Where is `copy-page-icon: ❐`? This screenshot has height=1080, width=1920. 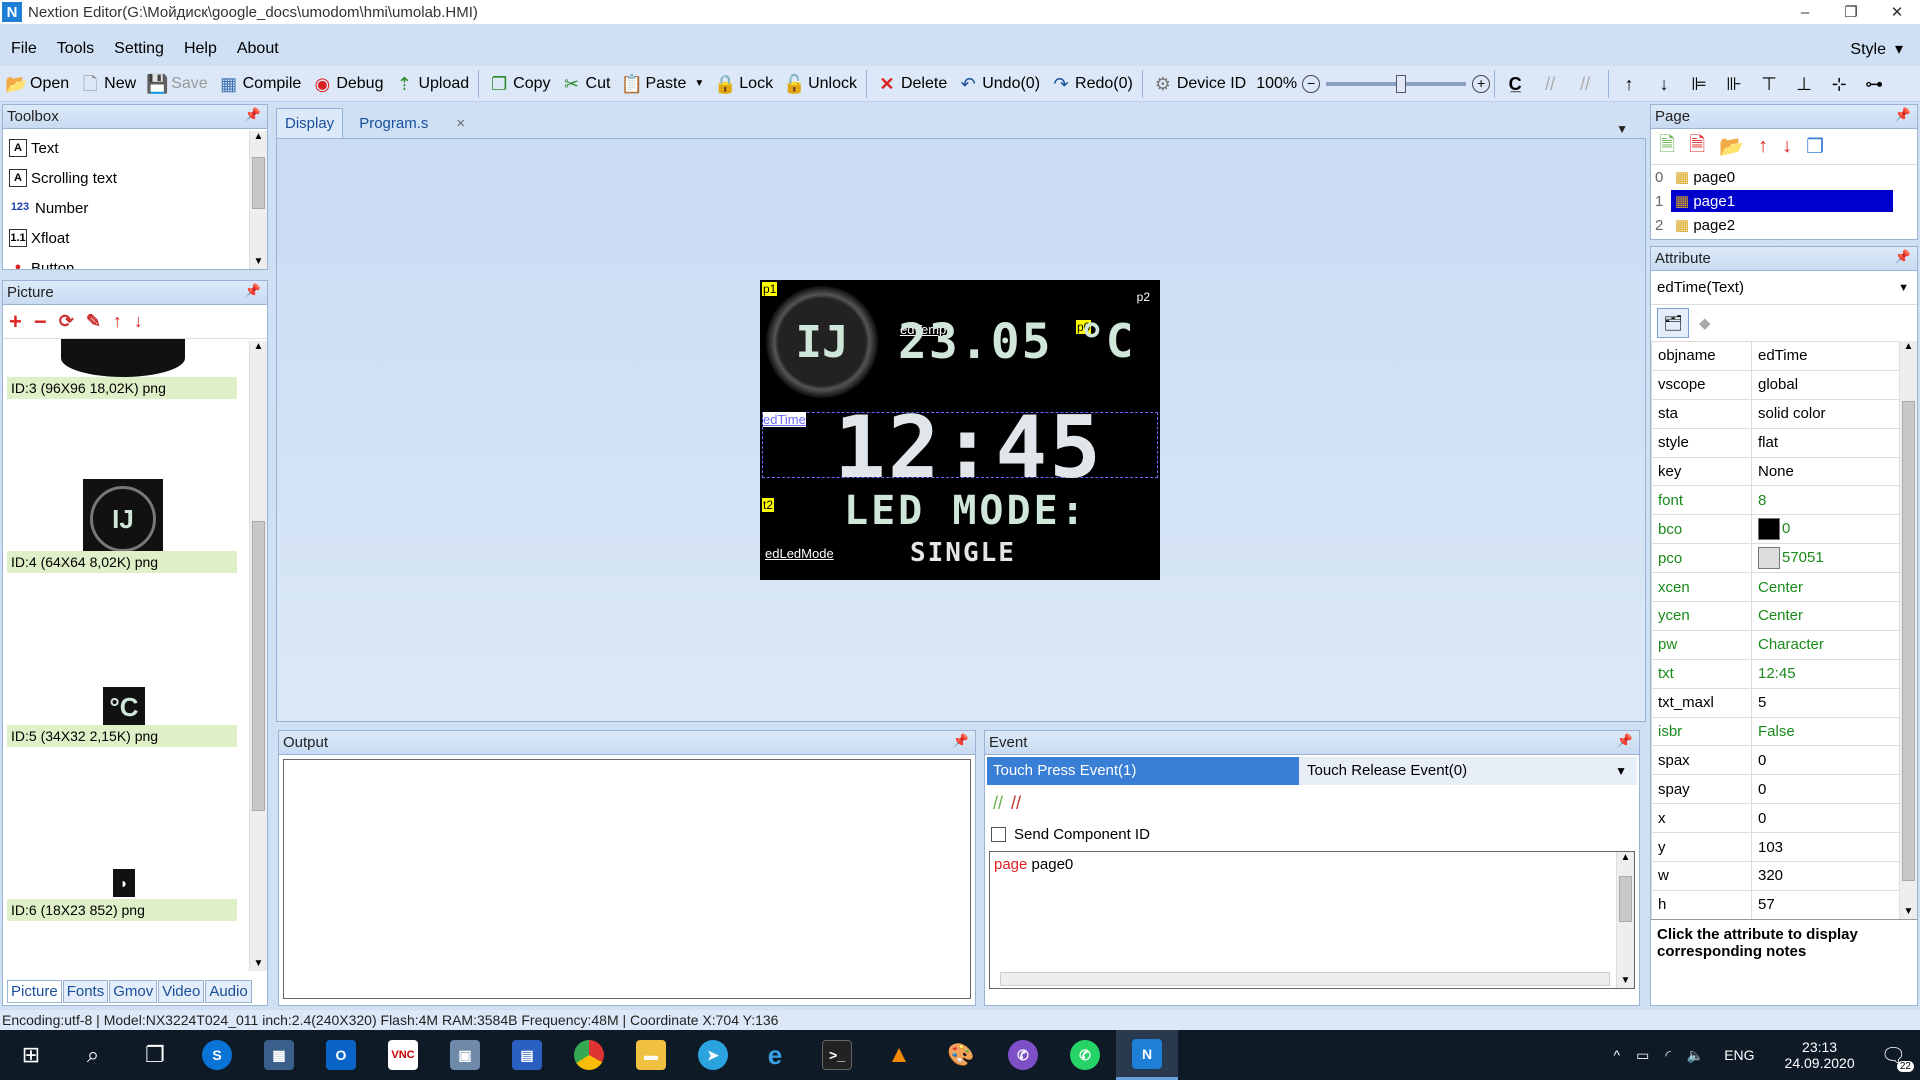
copy-page-icon: ❐ is located at coordinates (1815, 146).